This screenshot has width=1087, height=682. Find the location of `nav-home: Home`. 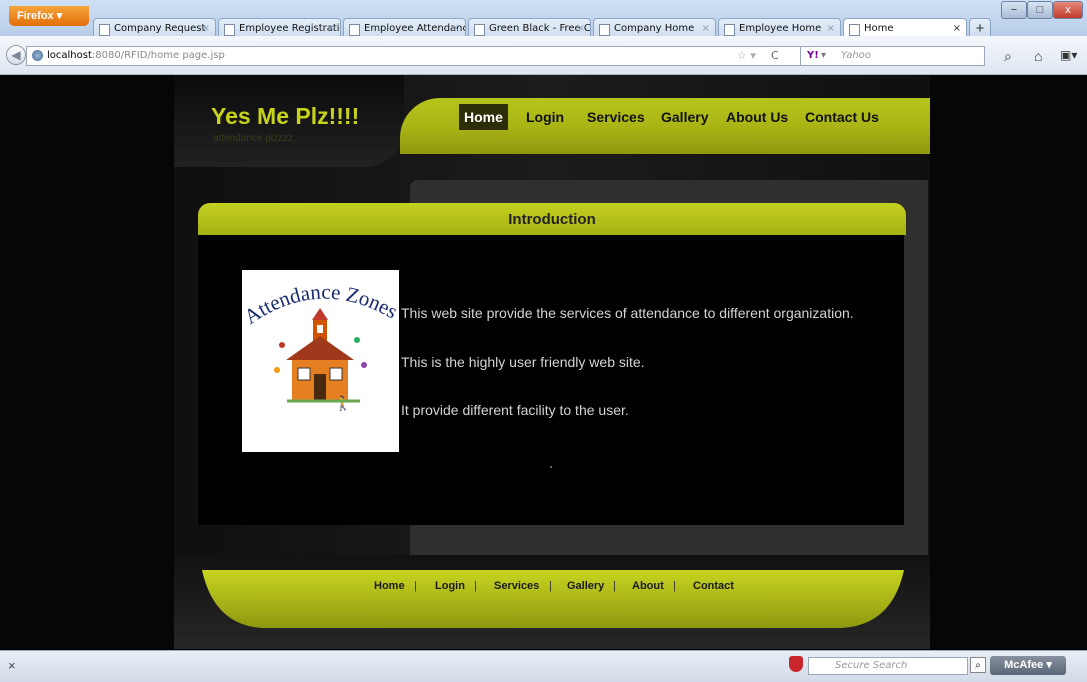

nav-home: Home is located at coordinates (483, 117).